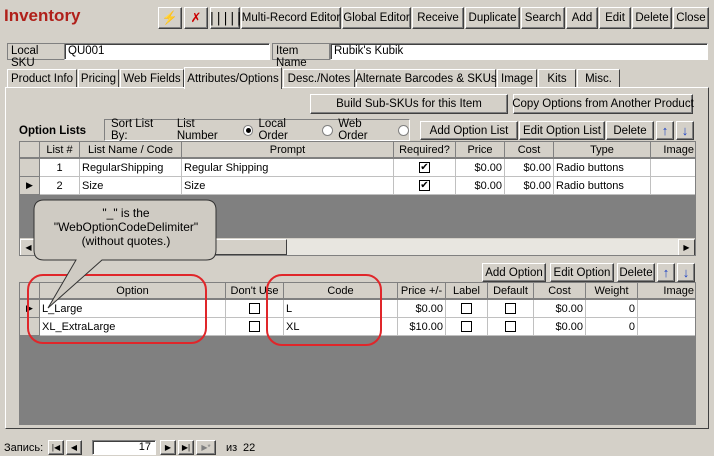 The width and height of the screenshot is (714, 456). What do you see at coordinates (288, 150) in the screenshot?
I see `col-prompt: Prompt` at bounding box center [288, 150].